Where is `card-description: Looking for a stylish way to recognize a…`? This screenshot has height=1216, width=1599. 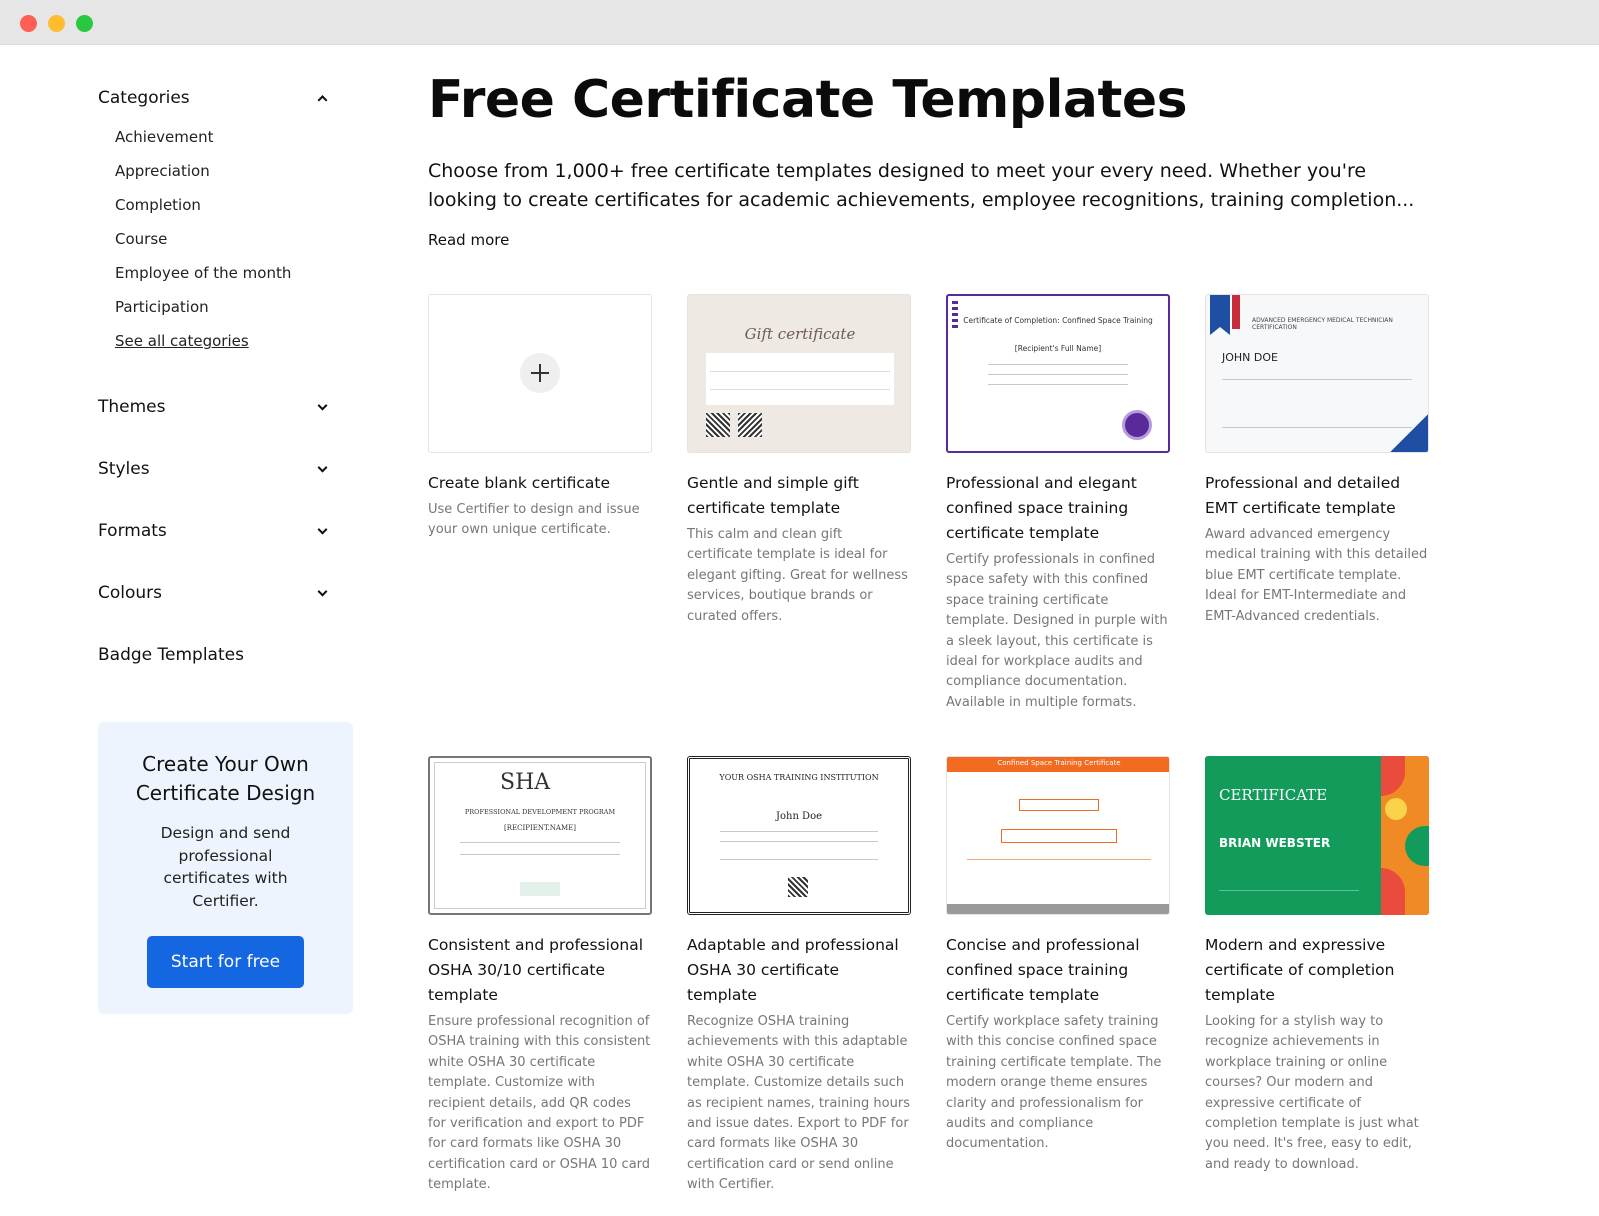 card-description: Looking for a stylish way to recognize a… is located at coordinates (1312, 1093).